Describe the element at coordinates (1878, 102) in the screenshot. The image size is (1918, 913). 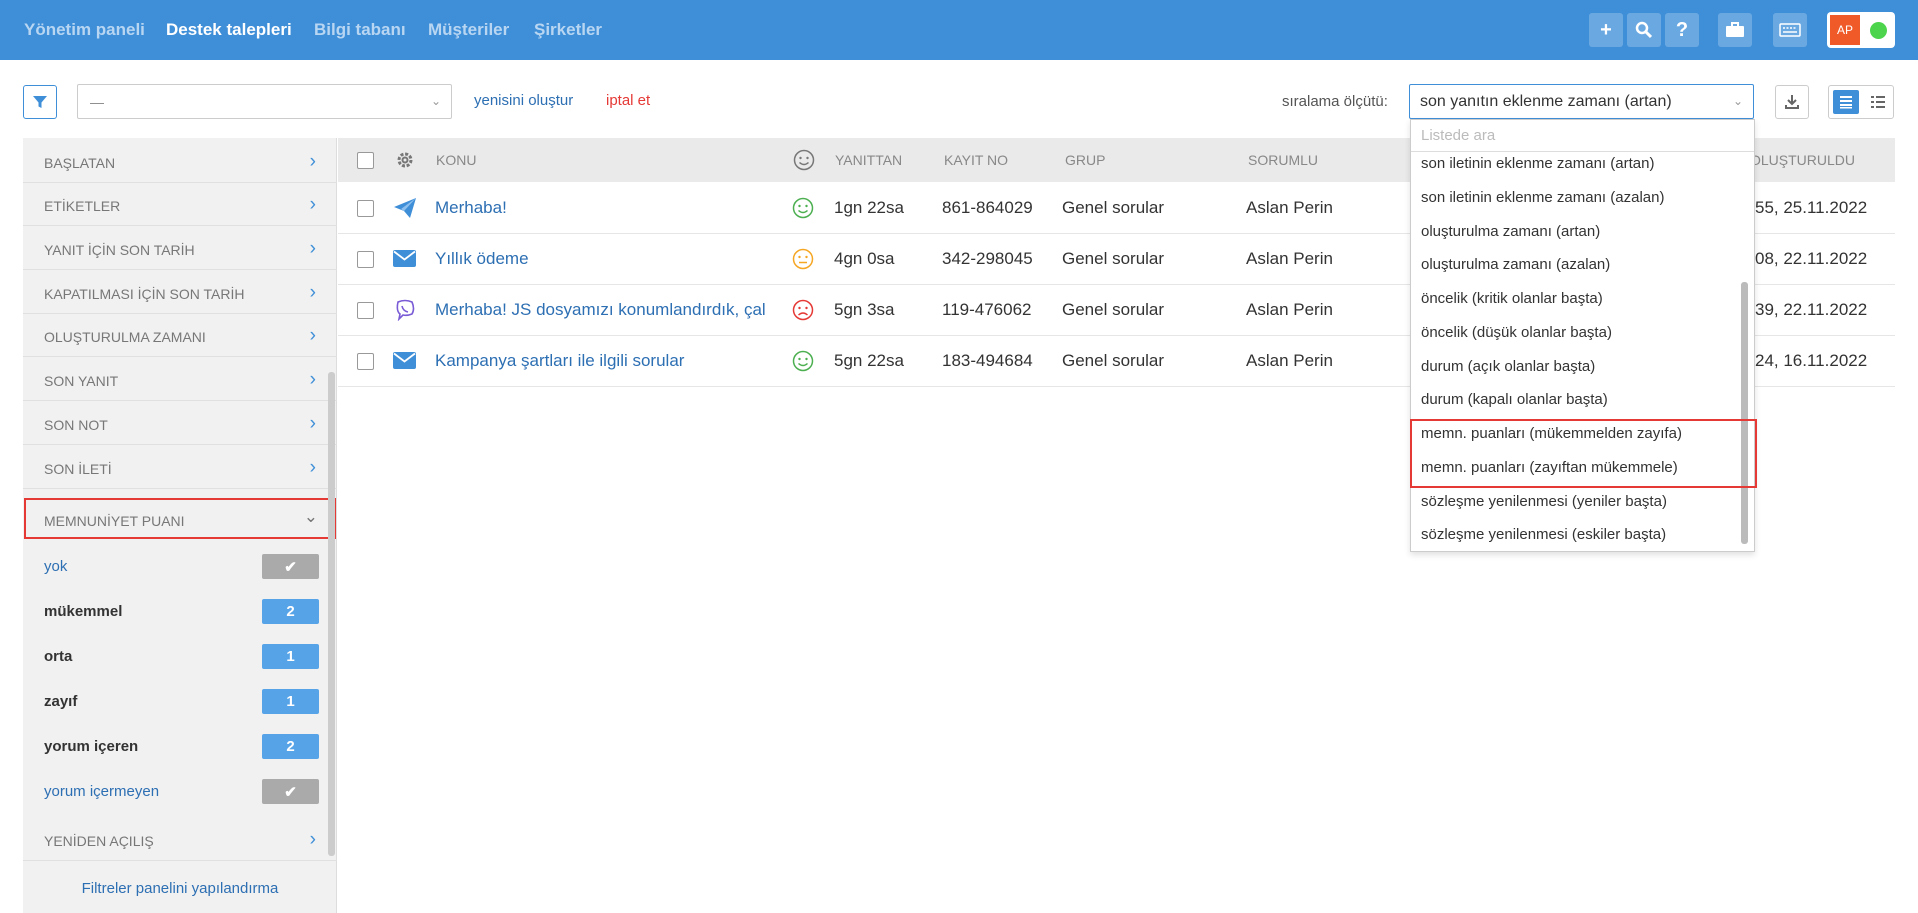
I see `compact-view-icon` at that location.